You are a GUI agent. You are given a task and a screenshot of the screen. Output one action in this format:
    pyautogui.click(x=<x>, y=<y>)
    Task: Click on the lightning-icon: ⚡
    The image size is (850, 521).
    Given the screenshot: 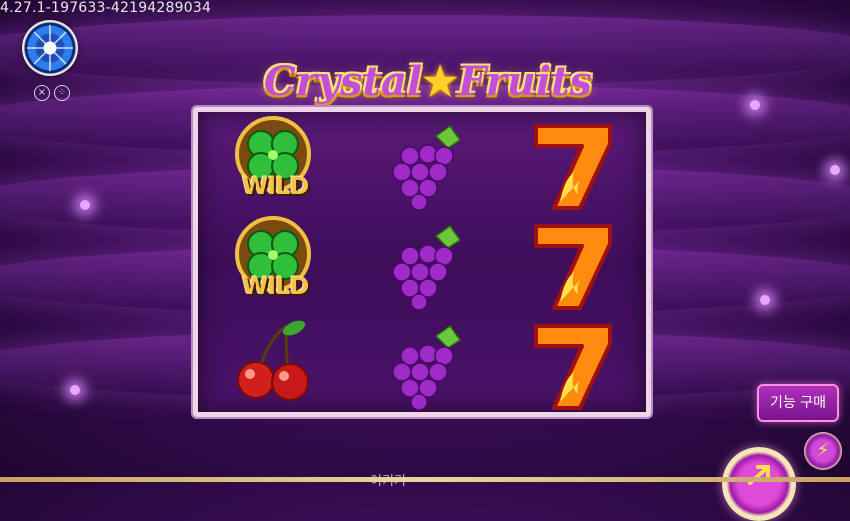 What is the action you would take?
    pyautogui.click(x=823, y=451)
    